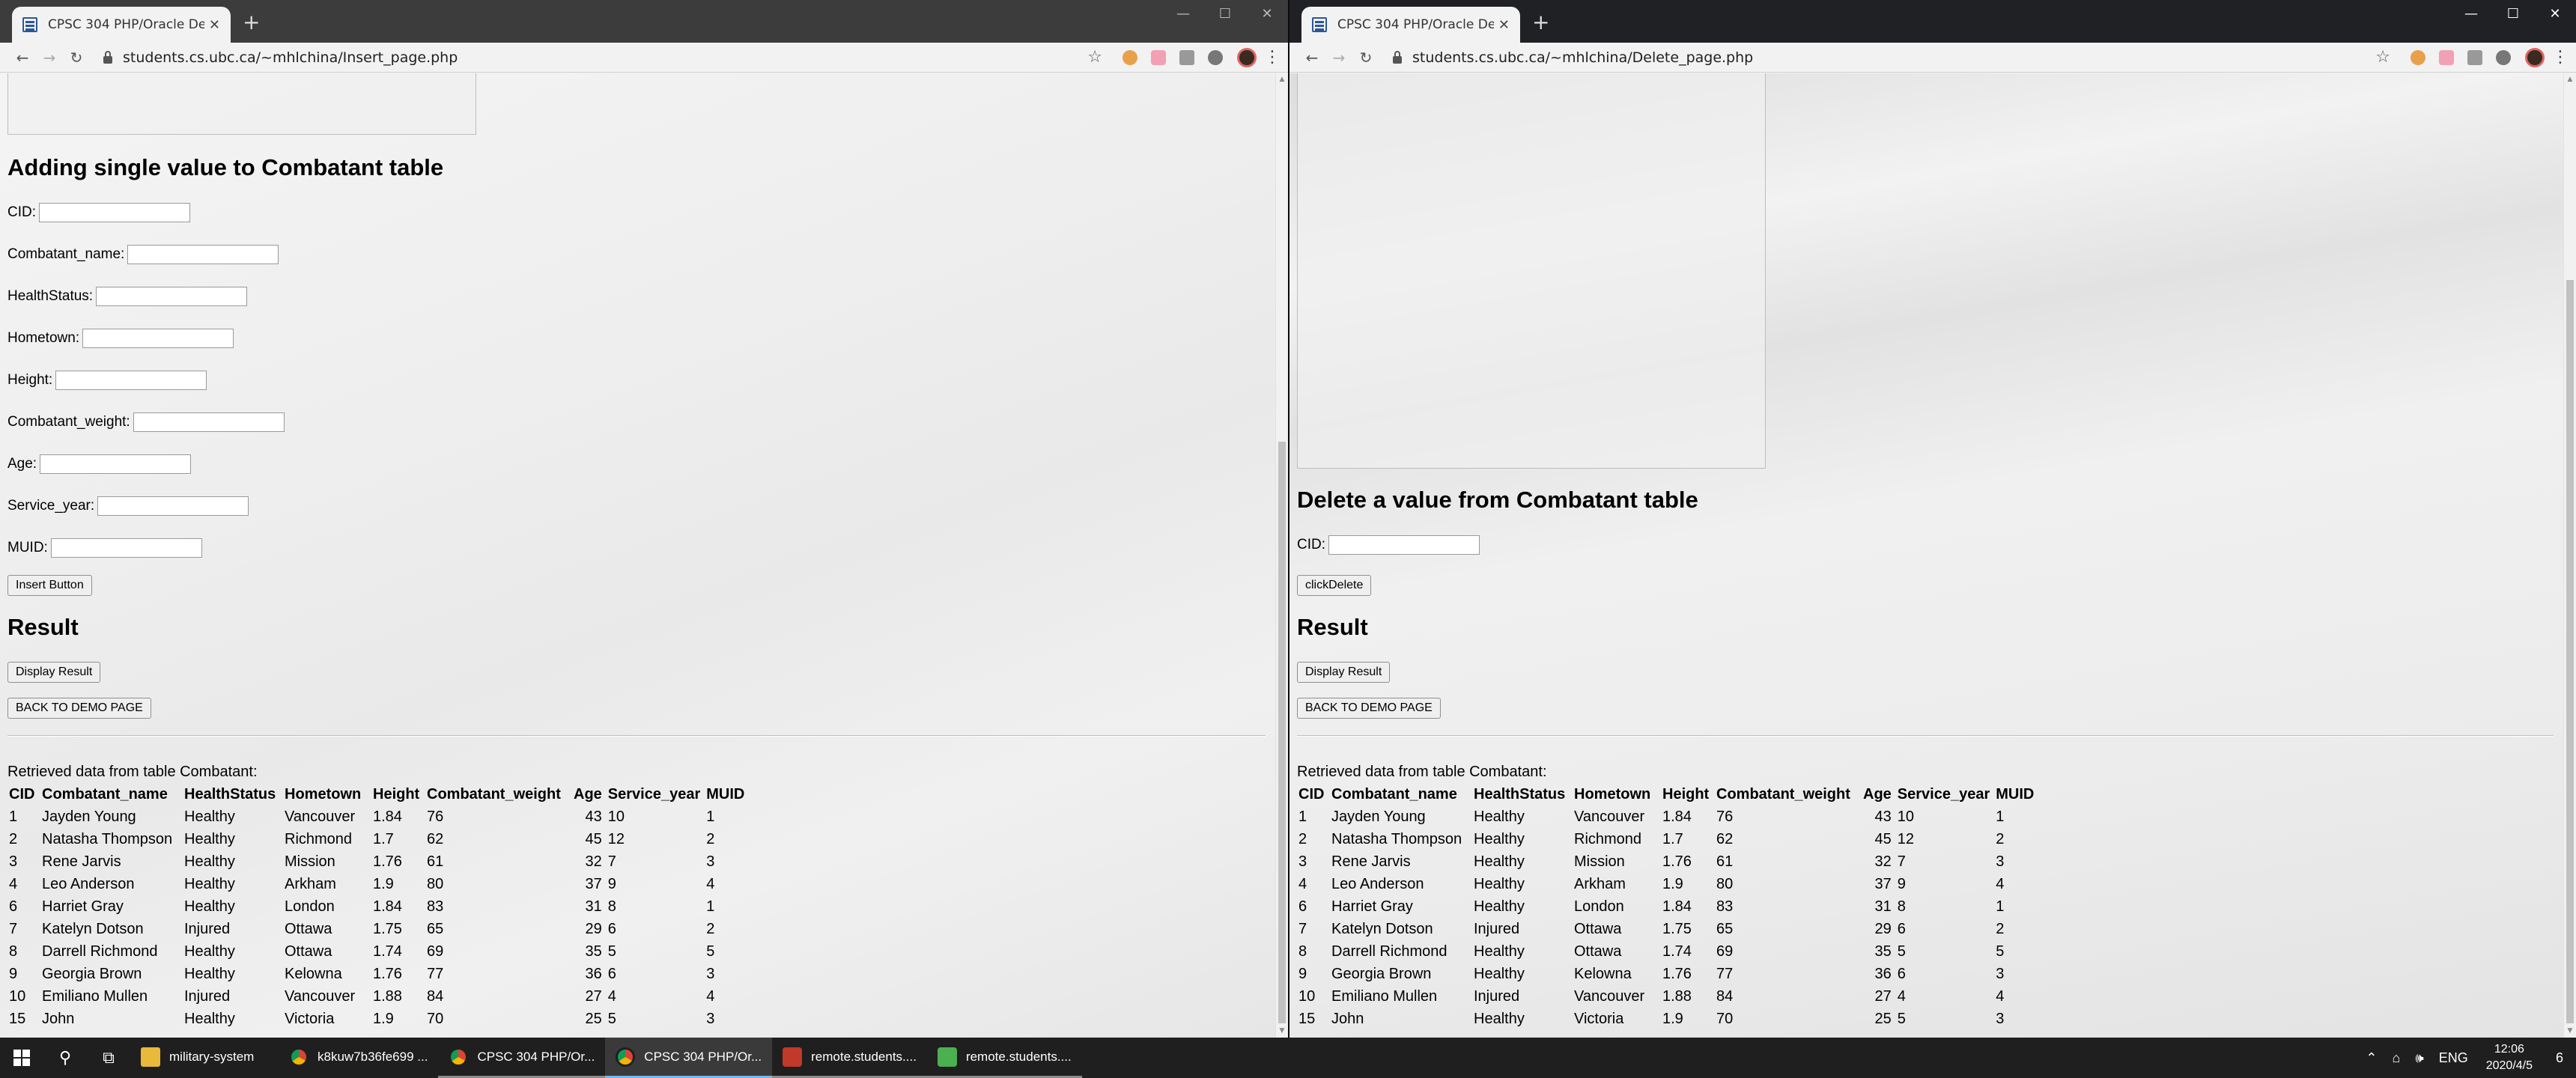  What do you see at coordinates (51, 506) in the screenshot?
I see `field-label: Service_year:` at bounding box center [51, 506].